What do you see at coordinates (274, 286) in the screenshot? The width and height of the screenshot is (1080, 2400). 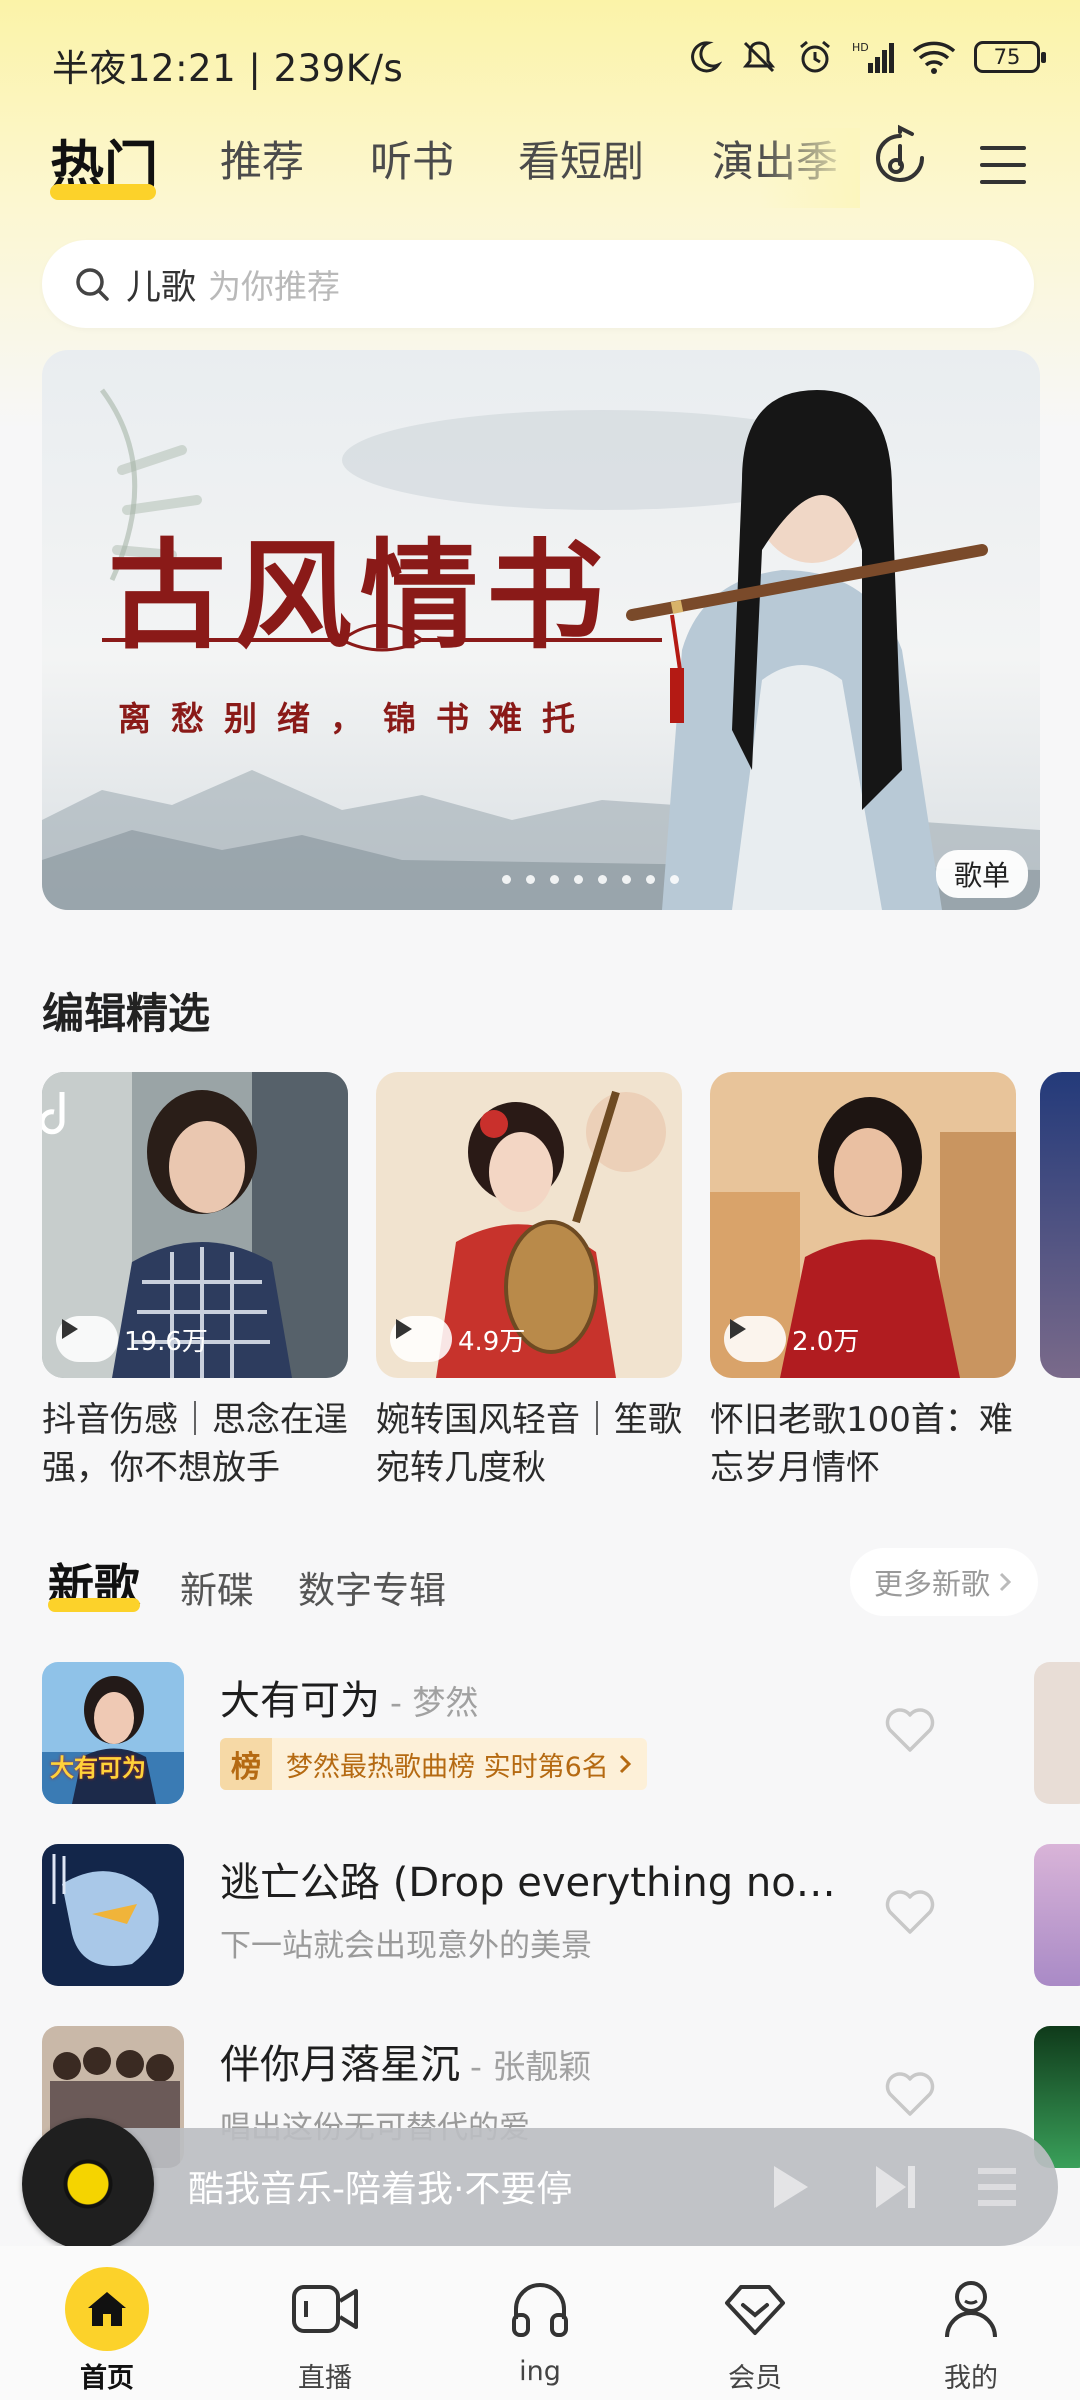 I see `search-hint: 为你推荐` at bounding box center [274, 286].